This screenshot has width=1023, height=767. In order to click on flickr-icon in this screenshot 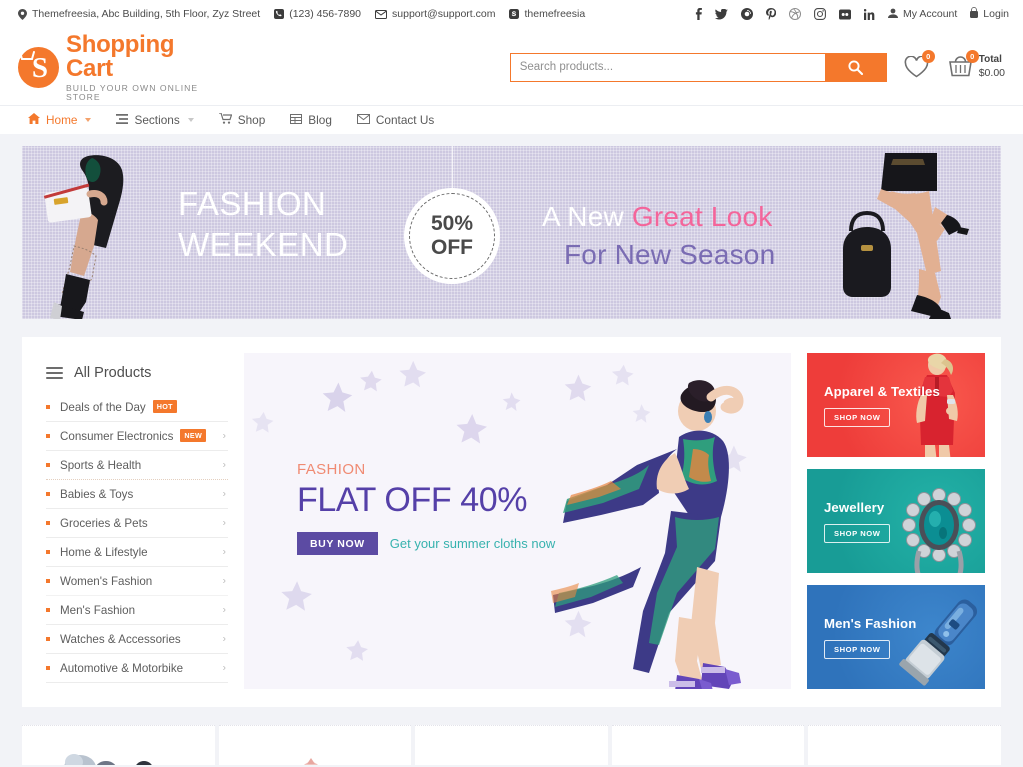, I will do `click(845, 14)`.